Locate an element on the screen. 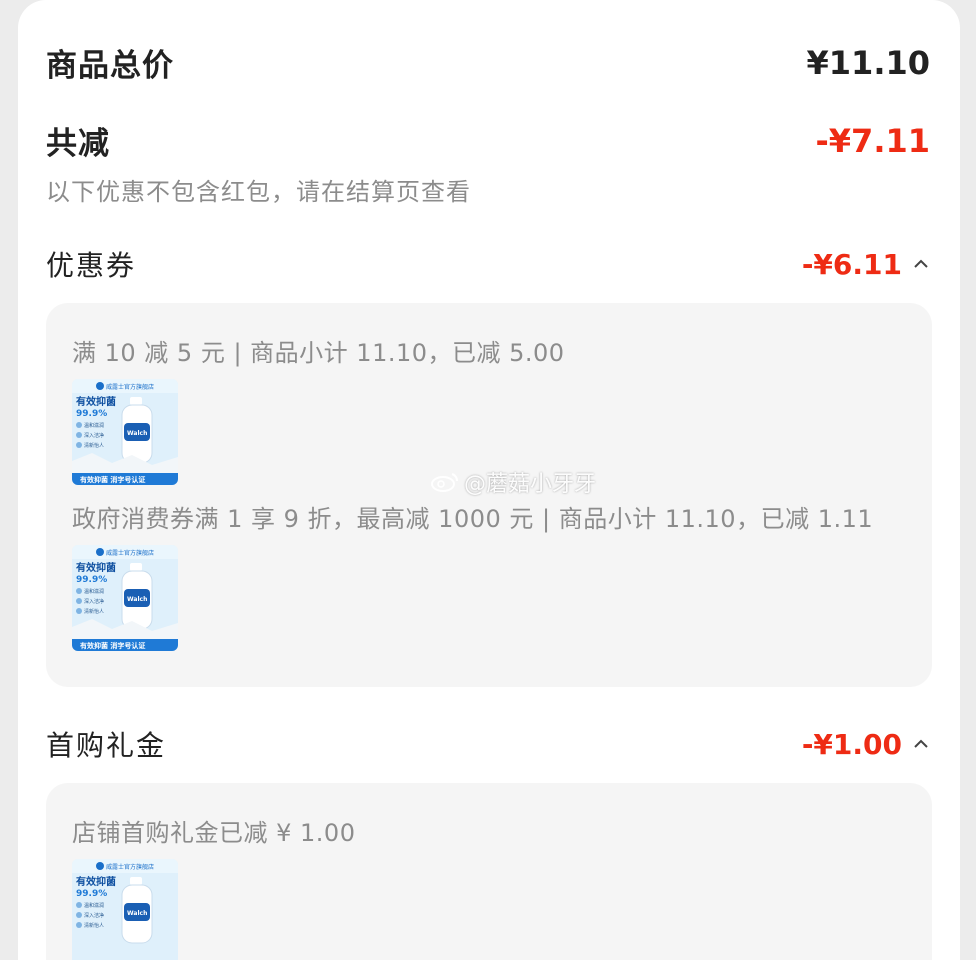  total-reduction-value: -¥7.11 is located at coordinates (873, 140).